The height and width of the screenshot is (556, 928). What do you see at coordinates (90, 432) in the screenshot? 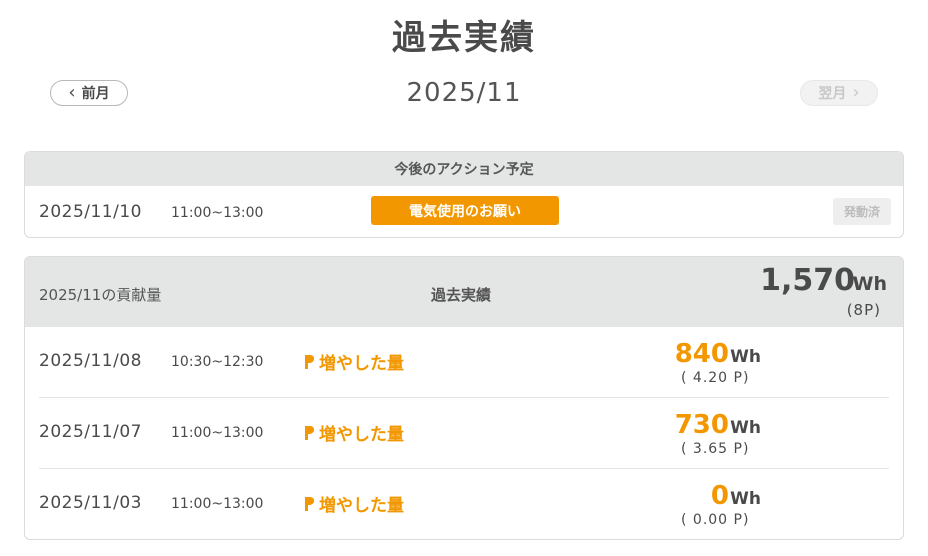
I see `row-date: 2025/11/07` at bounding box center [90, 432].